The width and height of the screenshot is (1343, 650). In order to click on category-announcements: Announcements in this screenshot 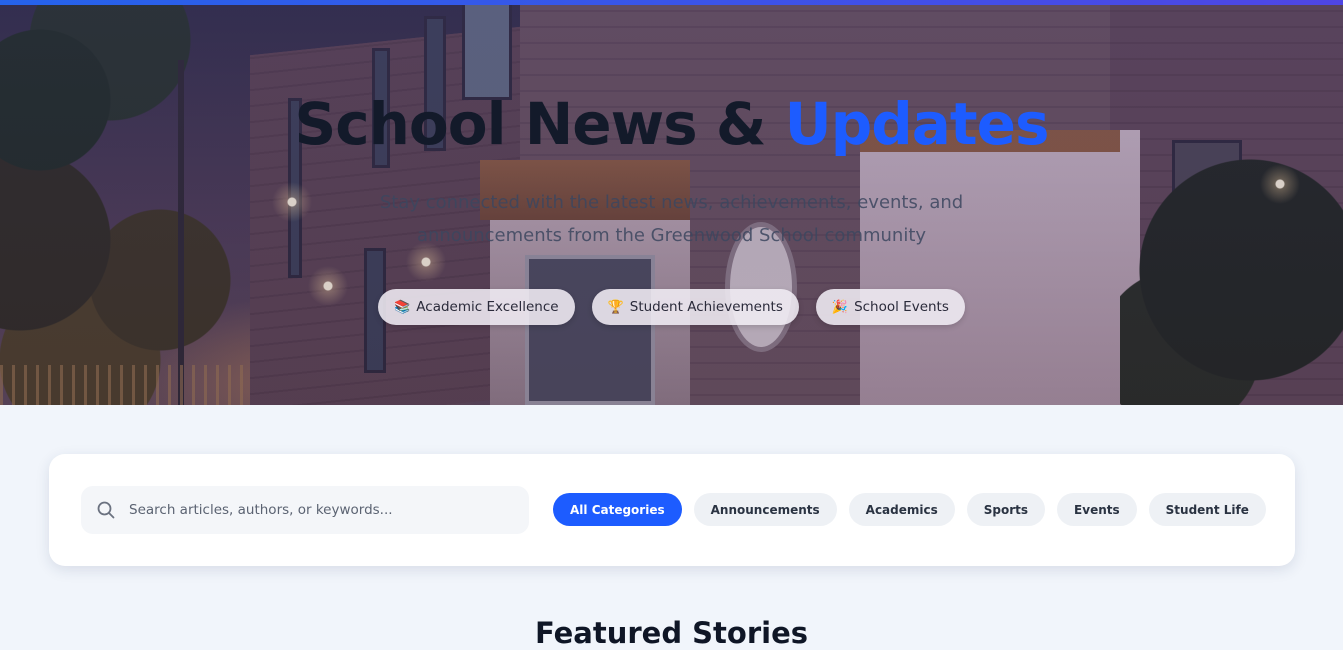, I will do `click(765, 509)`.